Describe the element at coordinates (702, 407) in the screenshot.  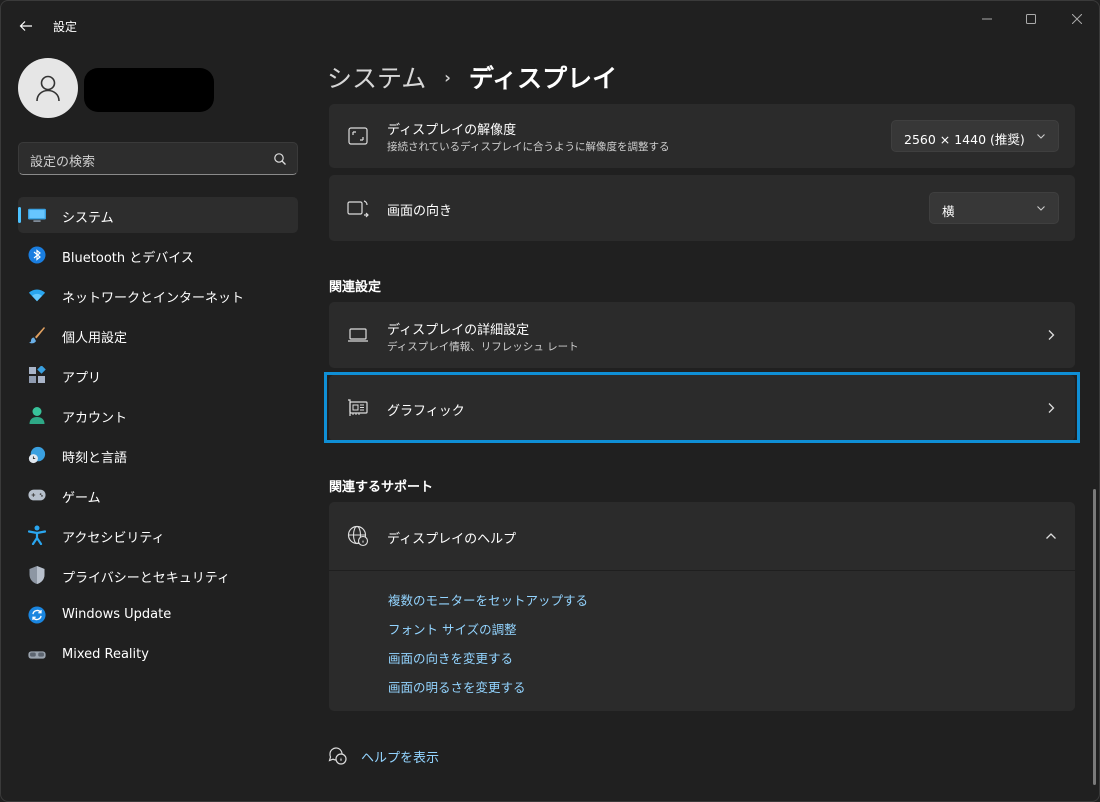
I see `graphics-highlight-box` at that location.